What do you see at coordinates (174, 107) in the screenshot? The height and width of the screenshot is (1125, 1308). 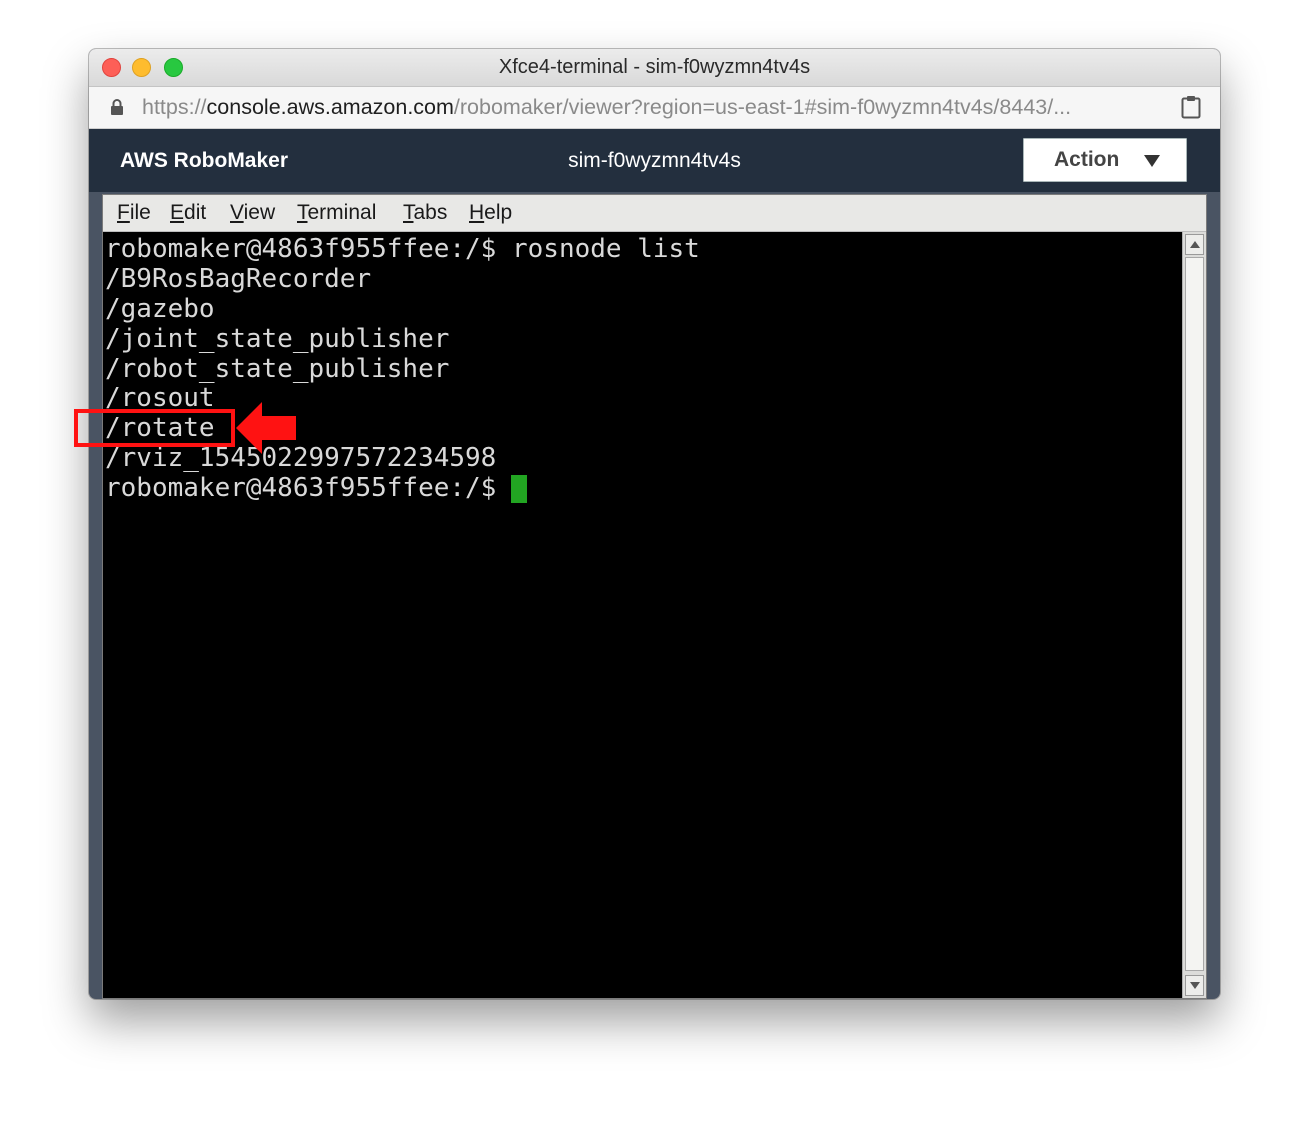 I see `url-scheme: https://` at bounding box center [174, 107].